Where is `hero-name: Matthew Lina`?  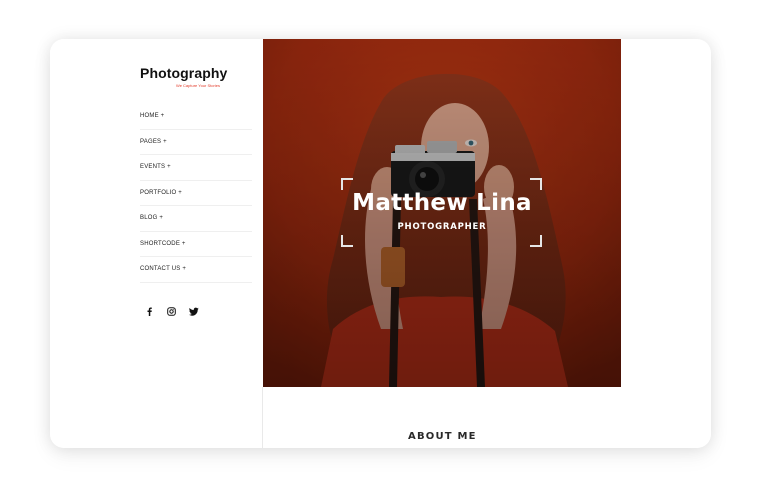 hero-name: Matthew Lina is located at coordinates (442, 203).